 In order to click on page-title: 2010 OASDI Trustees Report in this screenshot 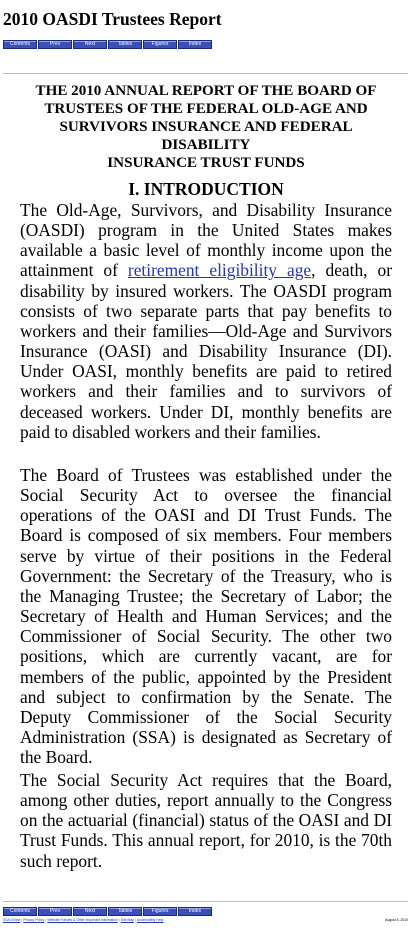, I will do `click(112, 19)`.